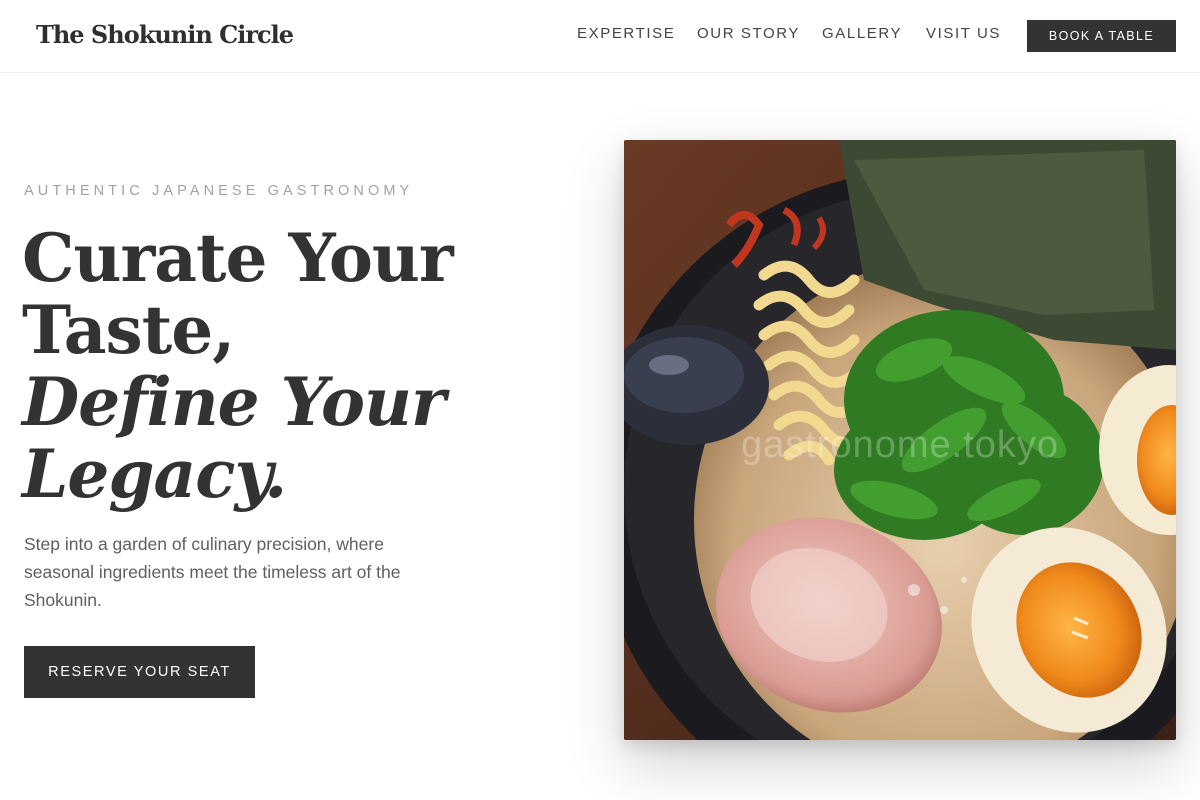 The image size is (1200, 800). What do you see at coordinates (128, 330) in the screenshot?
I see `headline-line: Taste,` at bounding box center [128, 330].